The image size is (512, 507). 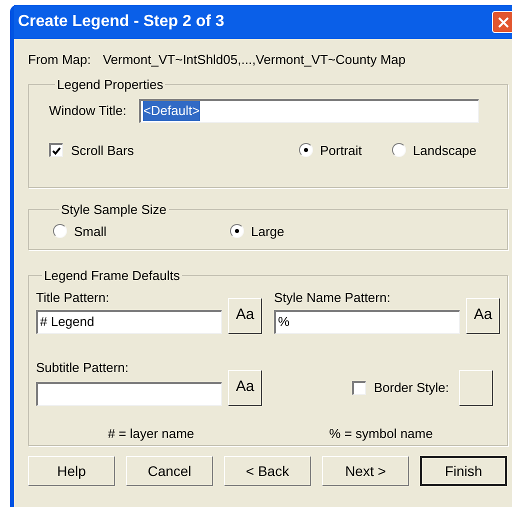 What do you see at coordinates (333, 296) in the screenshot?
I see `field-label: Style Name Pattern:` at bounding box center [333, 296].